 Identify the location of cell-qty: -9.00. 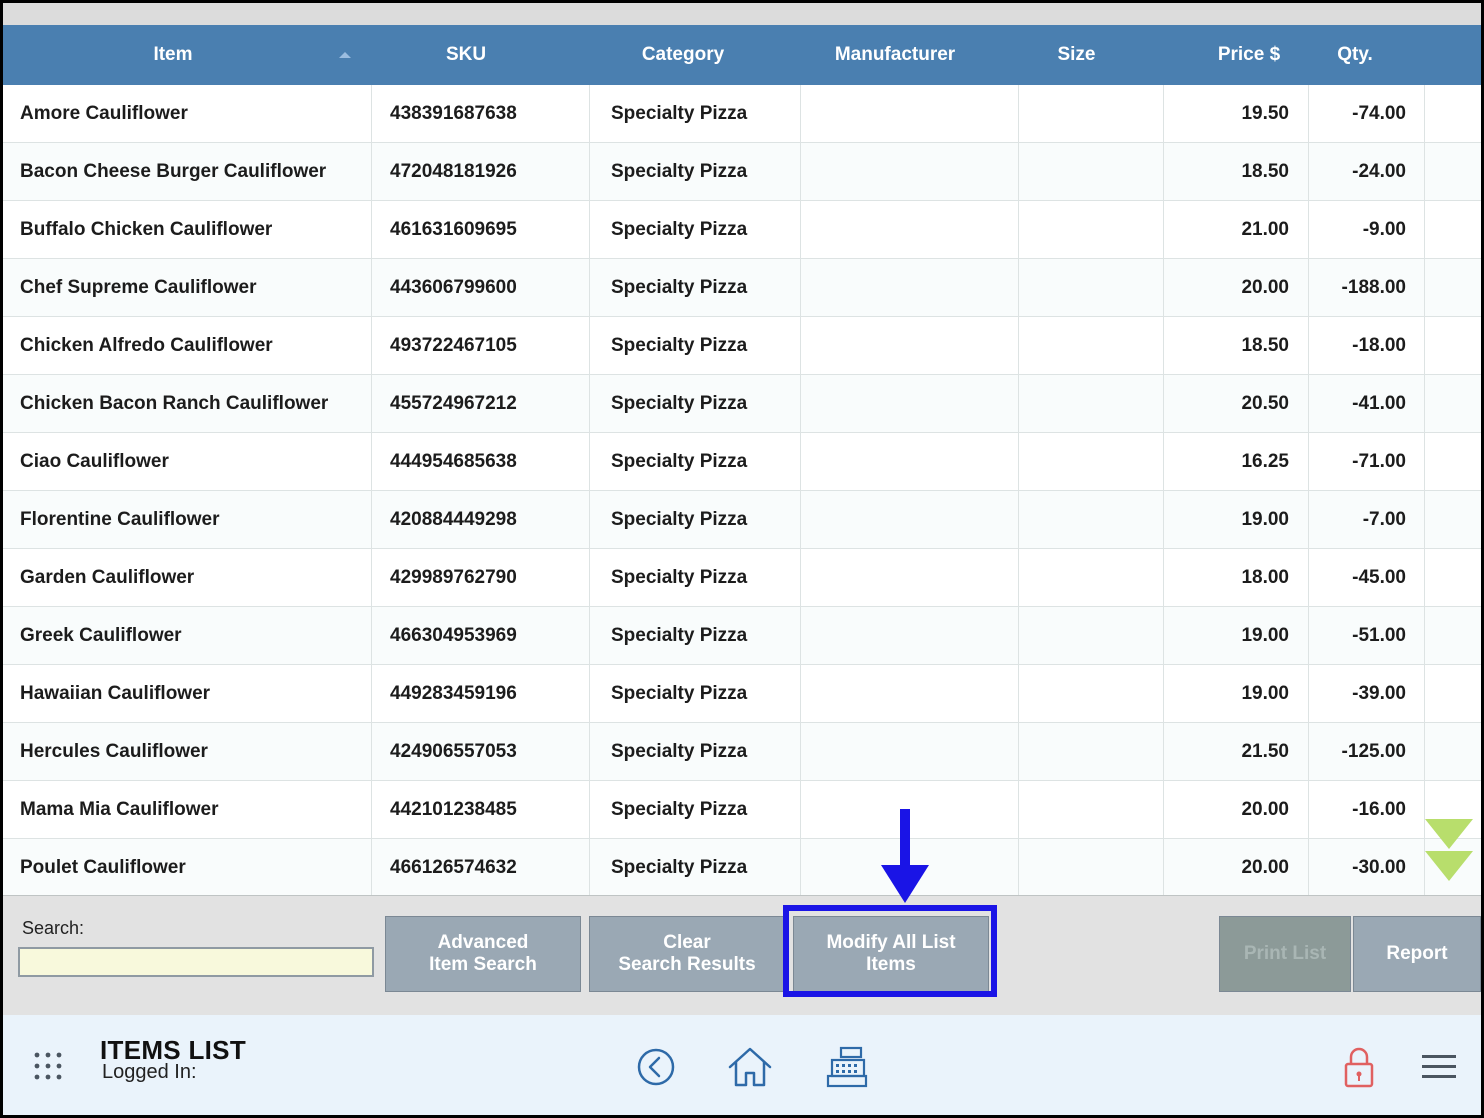
(1367, 229).